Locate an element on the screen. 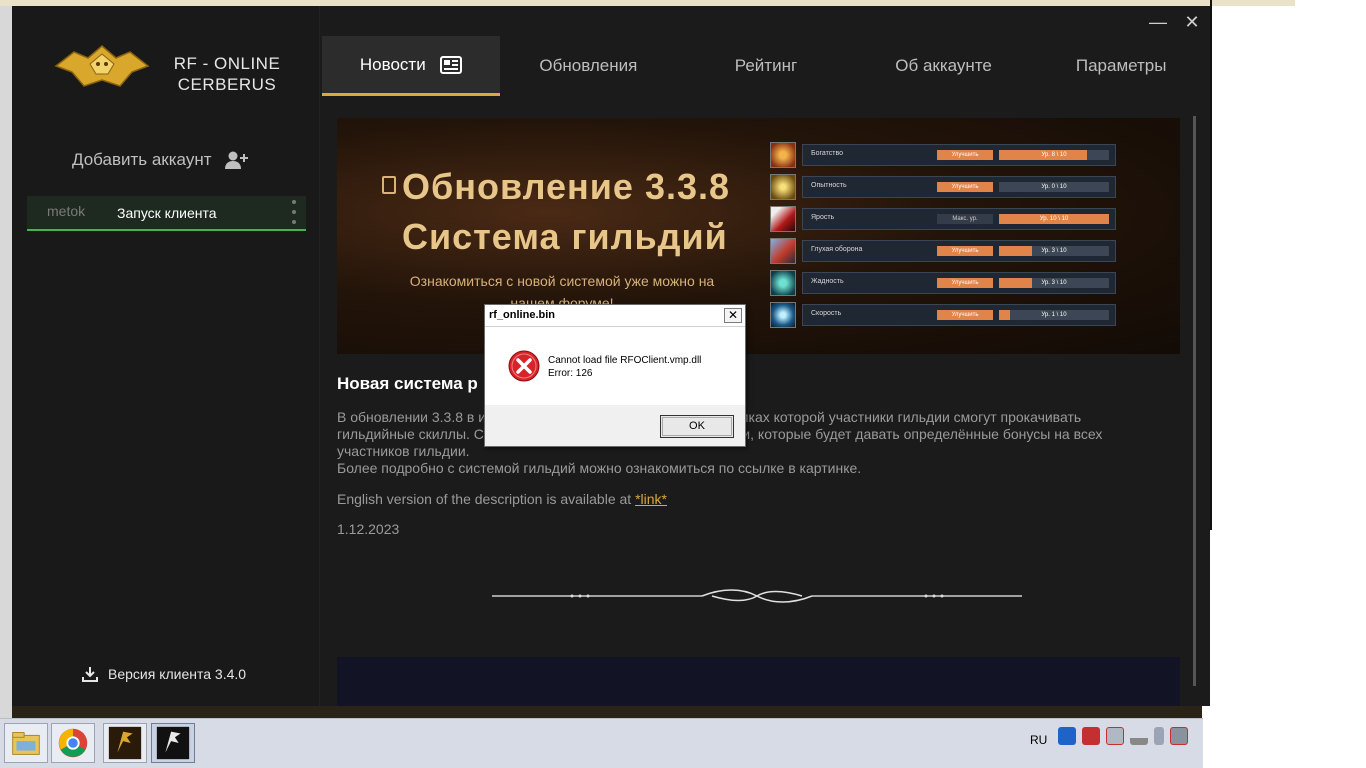 The height and width of the screenshot is (768, 1366). client-version: Версия клиента 3.4.0 is located at coordinates (164, 674).